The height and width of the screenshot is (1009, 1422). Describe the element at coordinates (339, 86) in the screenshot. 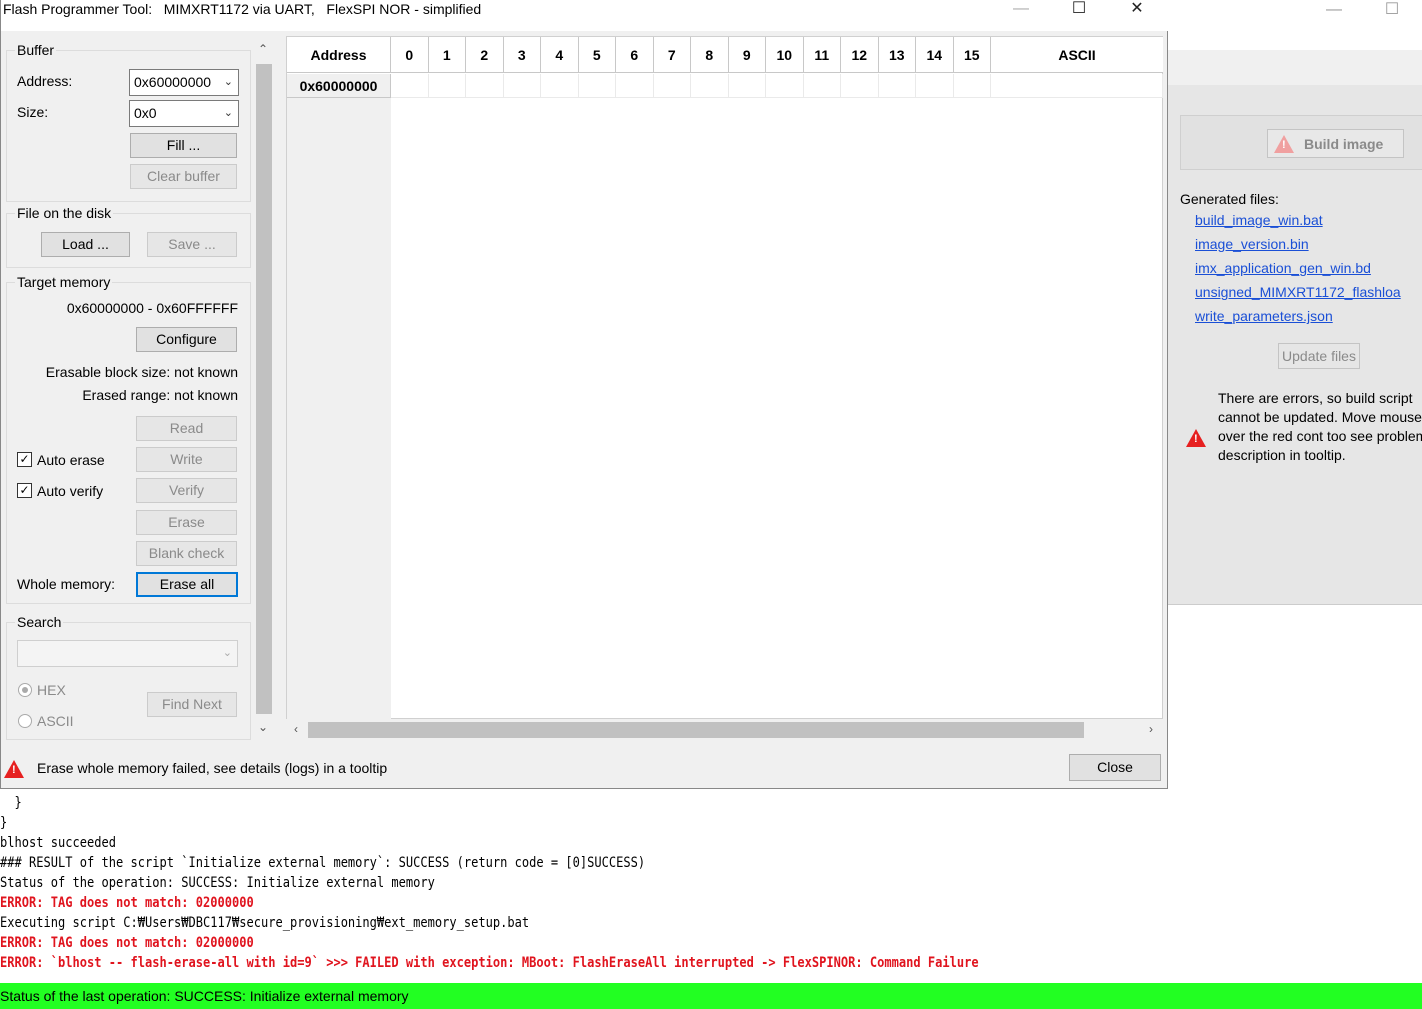

I see `row-address-cell: 0x60000000` at that location.